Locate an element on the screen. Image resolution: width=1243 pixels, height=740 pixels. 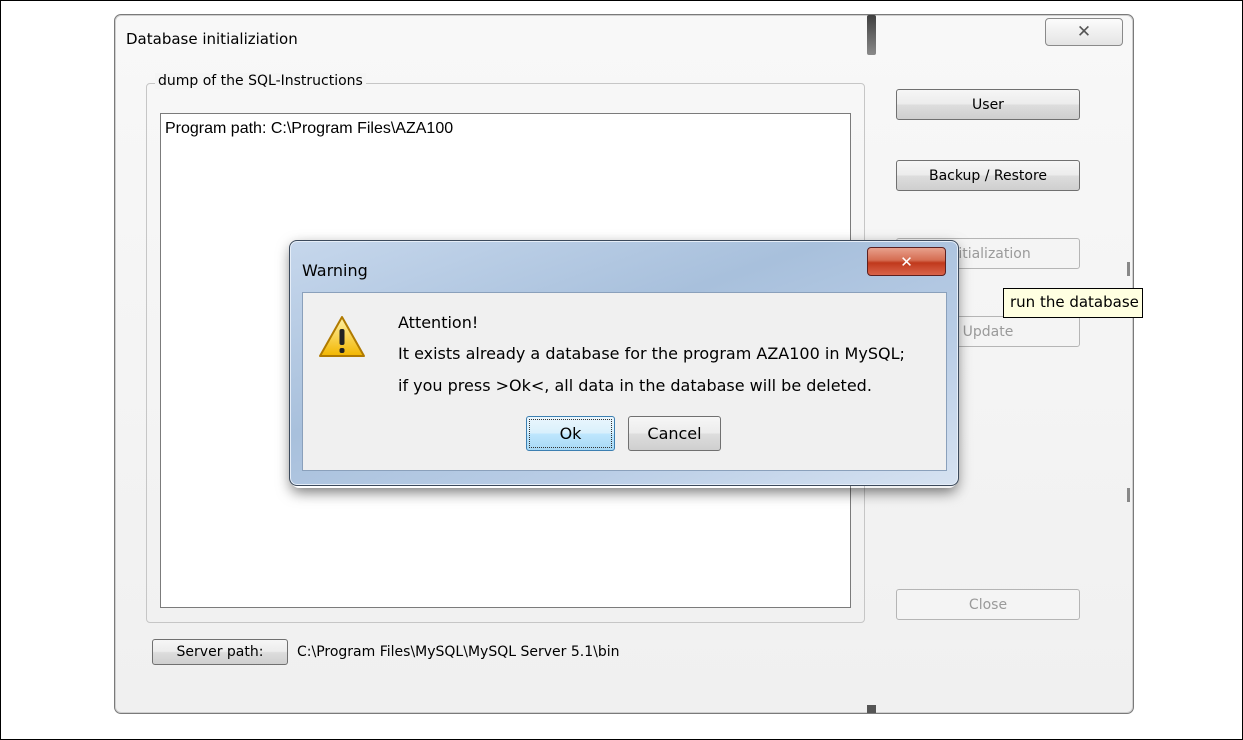
initialization-tooltip: run the database is located at coordinates (1073, 303).